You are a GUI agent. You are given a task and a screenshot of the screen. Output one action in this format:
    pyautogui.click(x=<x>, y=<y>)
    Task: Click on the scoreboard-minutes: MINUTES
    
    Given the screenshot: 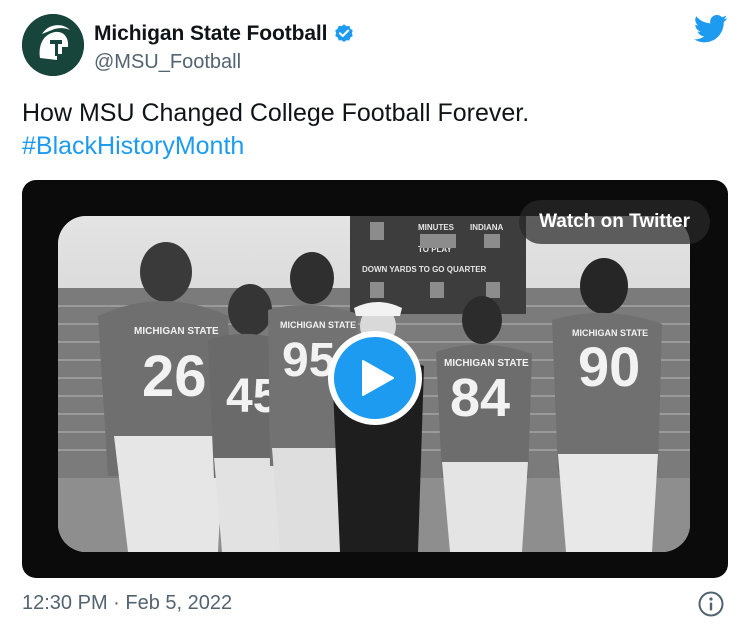 What is the action you would take?
    pyautogui.click(x=436, y=227)
    